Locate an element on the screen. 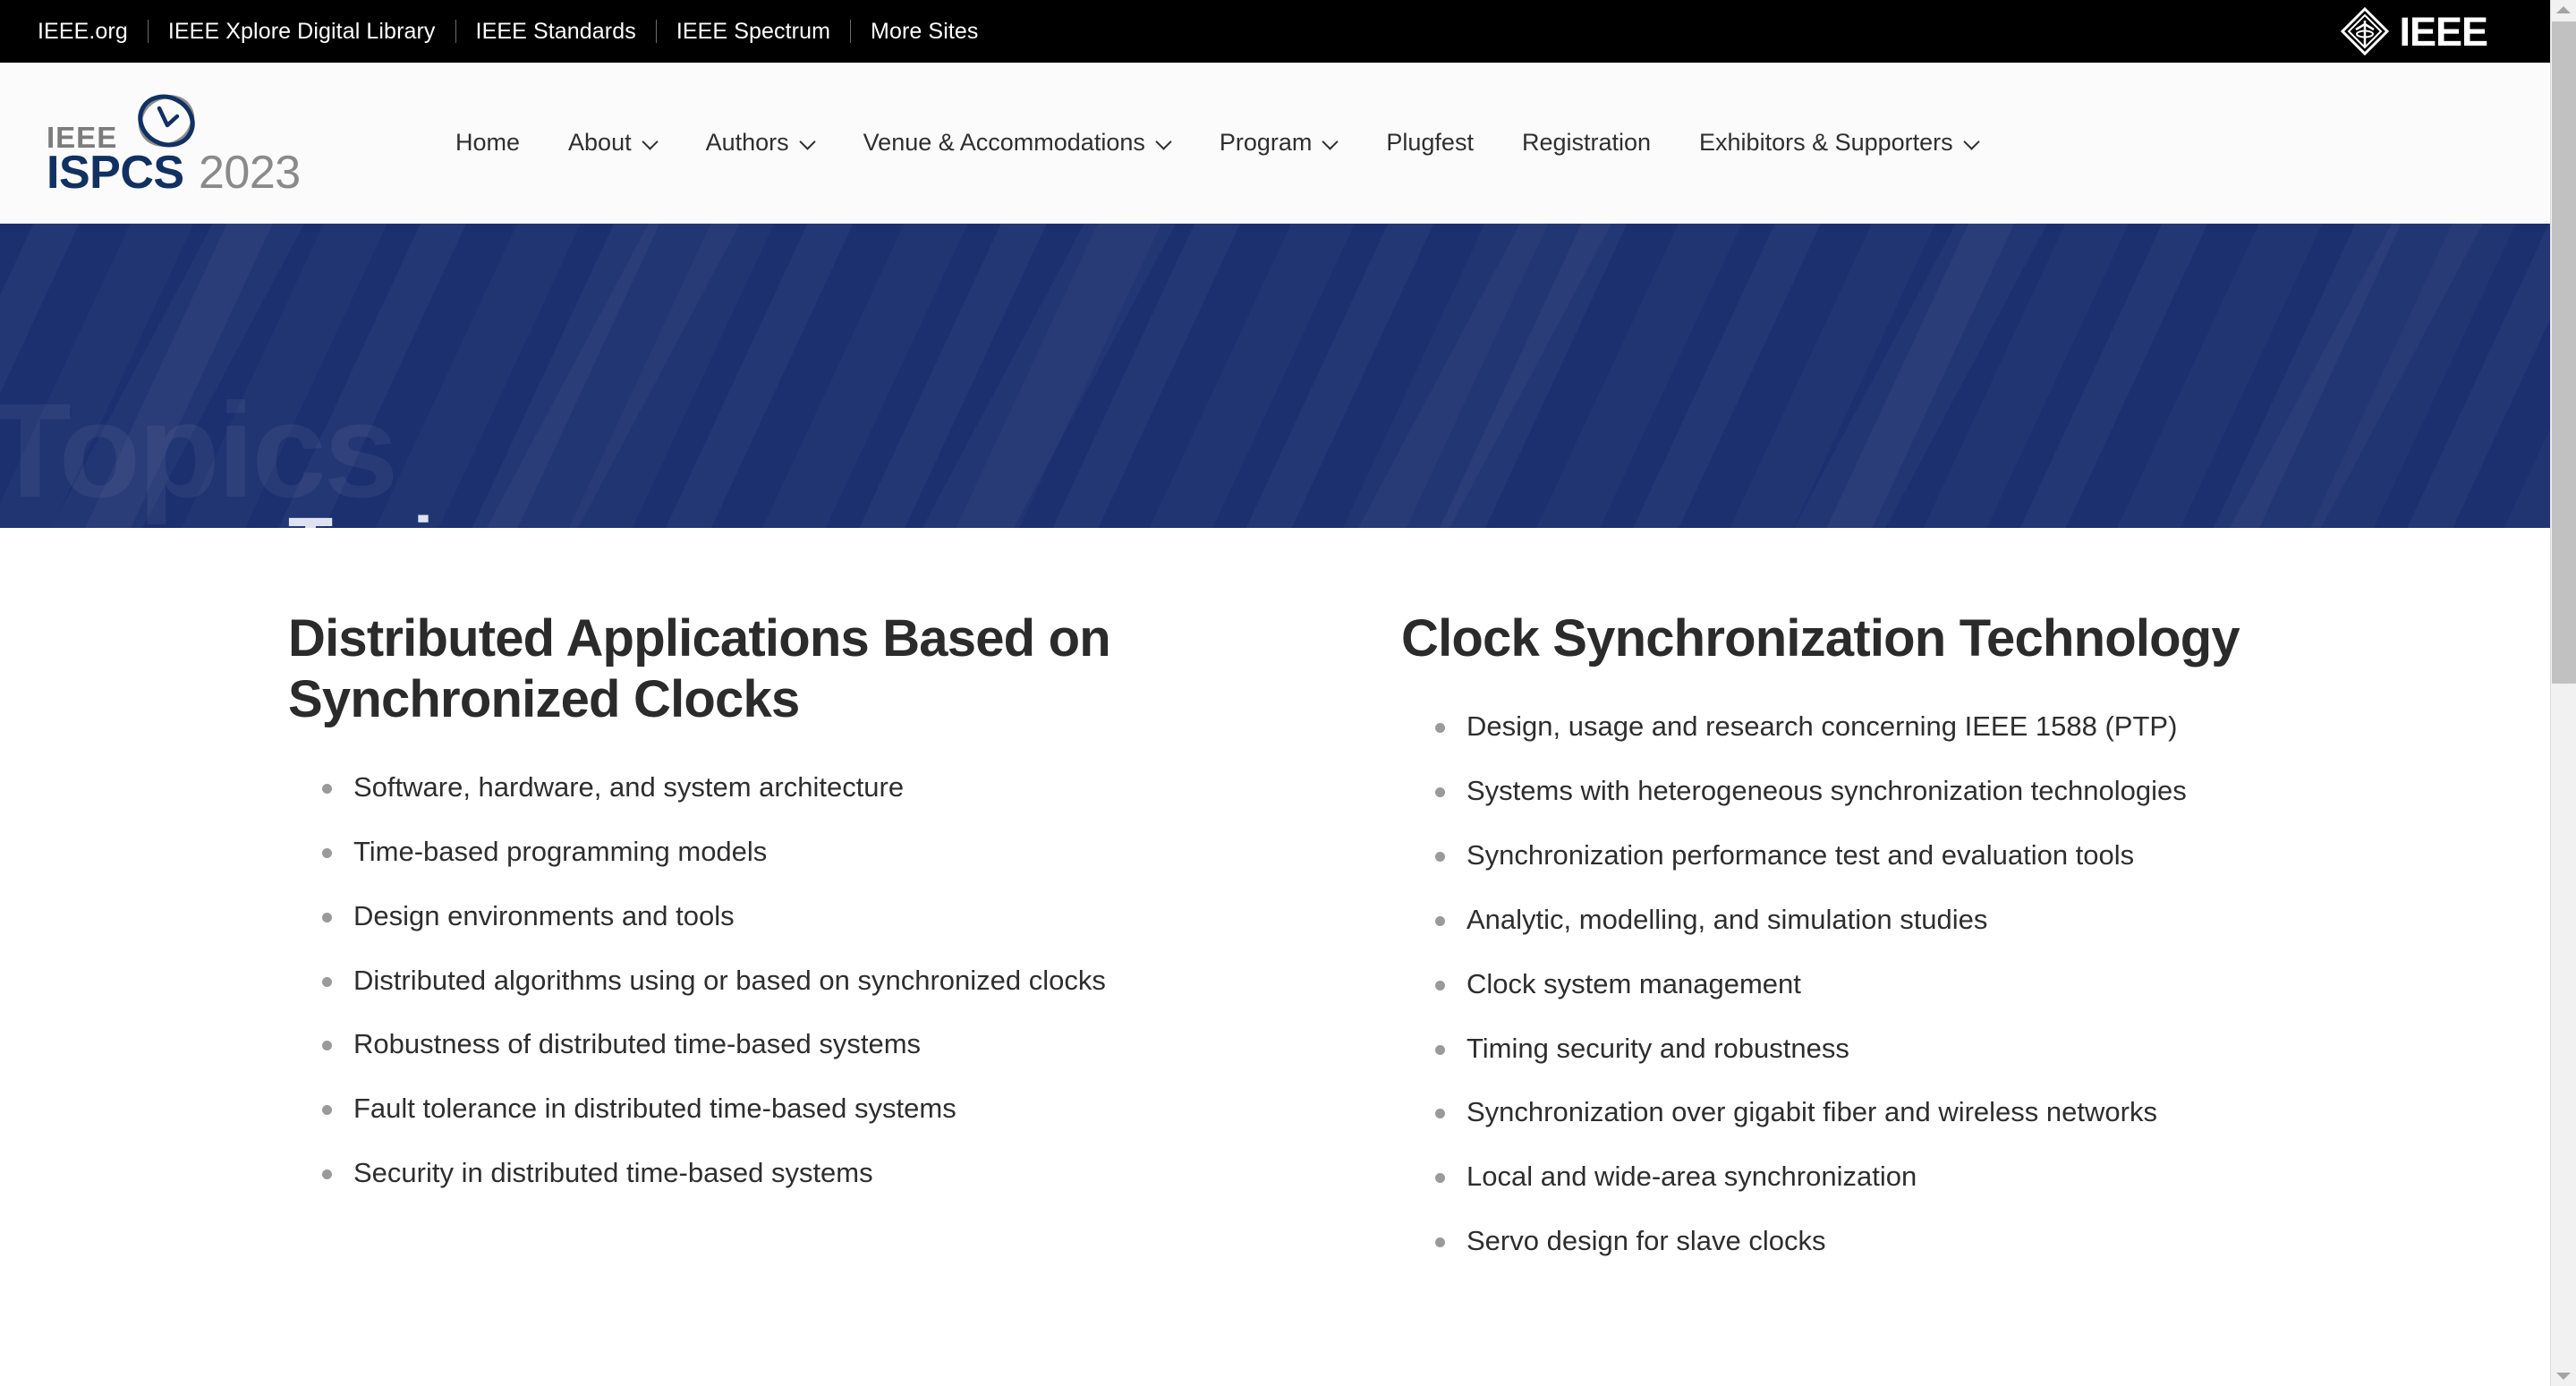  column-heading: Clock Synchronization Technology is located at coordinates (1820, 638).